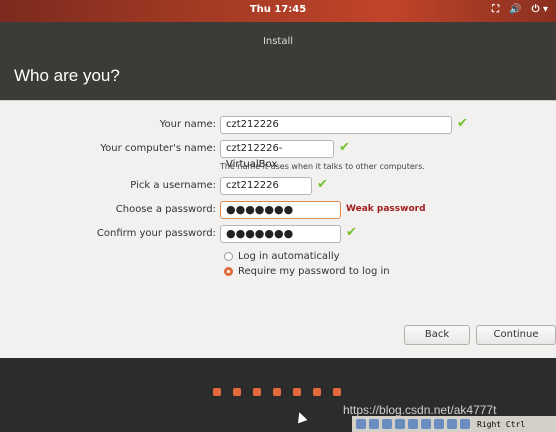 The height and width of the screenshot is (432, 556). Describe the element at coordinates (465, 424) in the screenshot. I see `mouse-integration-icon` at that location.